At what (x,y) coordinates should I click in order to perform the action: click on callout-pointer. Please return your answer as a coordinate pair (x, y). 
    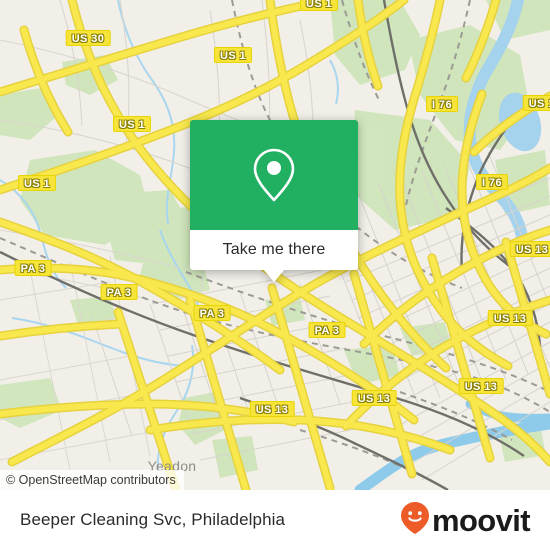
    Looking at the image, I should click on (274, 275).